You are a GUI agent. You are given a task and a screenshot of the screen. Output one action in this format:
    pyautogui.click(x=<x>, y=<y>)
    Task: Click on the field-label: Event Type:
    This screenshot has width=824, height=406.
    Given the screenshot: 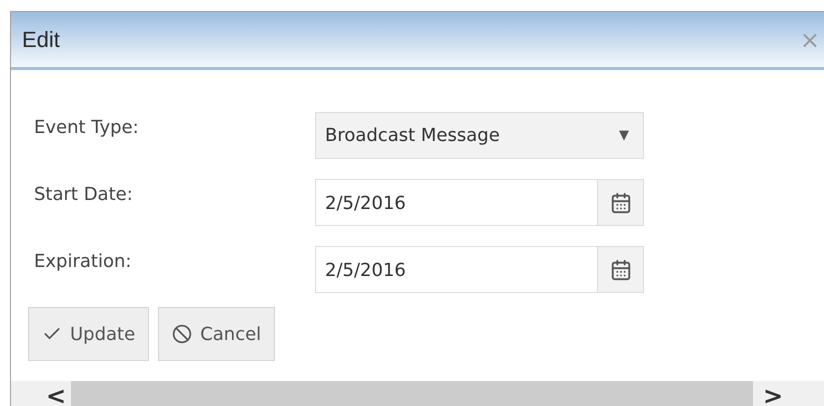 What is the action you would take?
    pyautogui.click(x=87, y=128)
    